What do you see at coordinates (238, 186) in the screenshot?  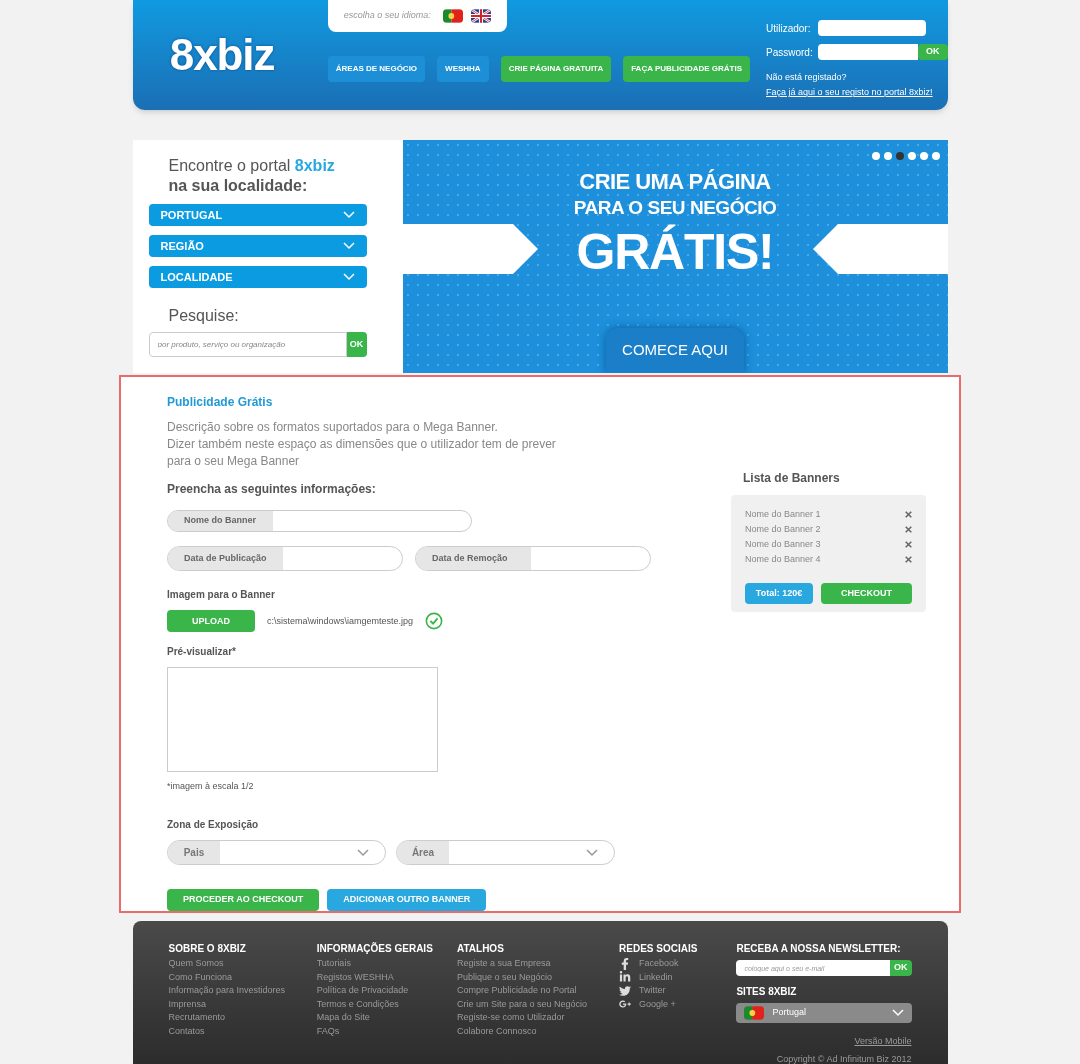 I see `finder-subtitle: na sua localidade:` at bounding box center [238, 186].